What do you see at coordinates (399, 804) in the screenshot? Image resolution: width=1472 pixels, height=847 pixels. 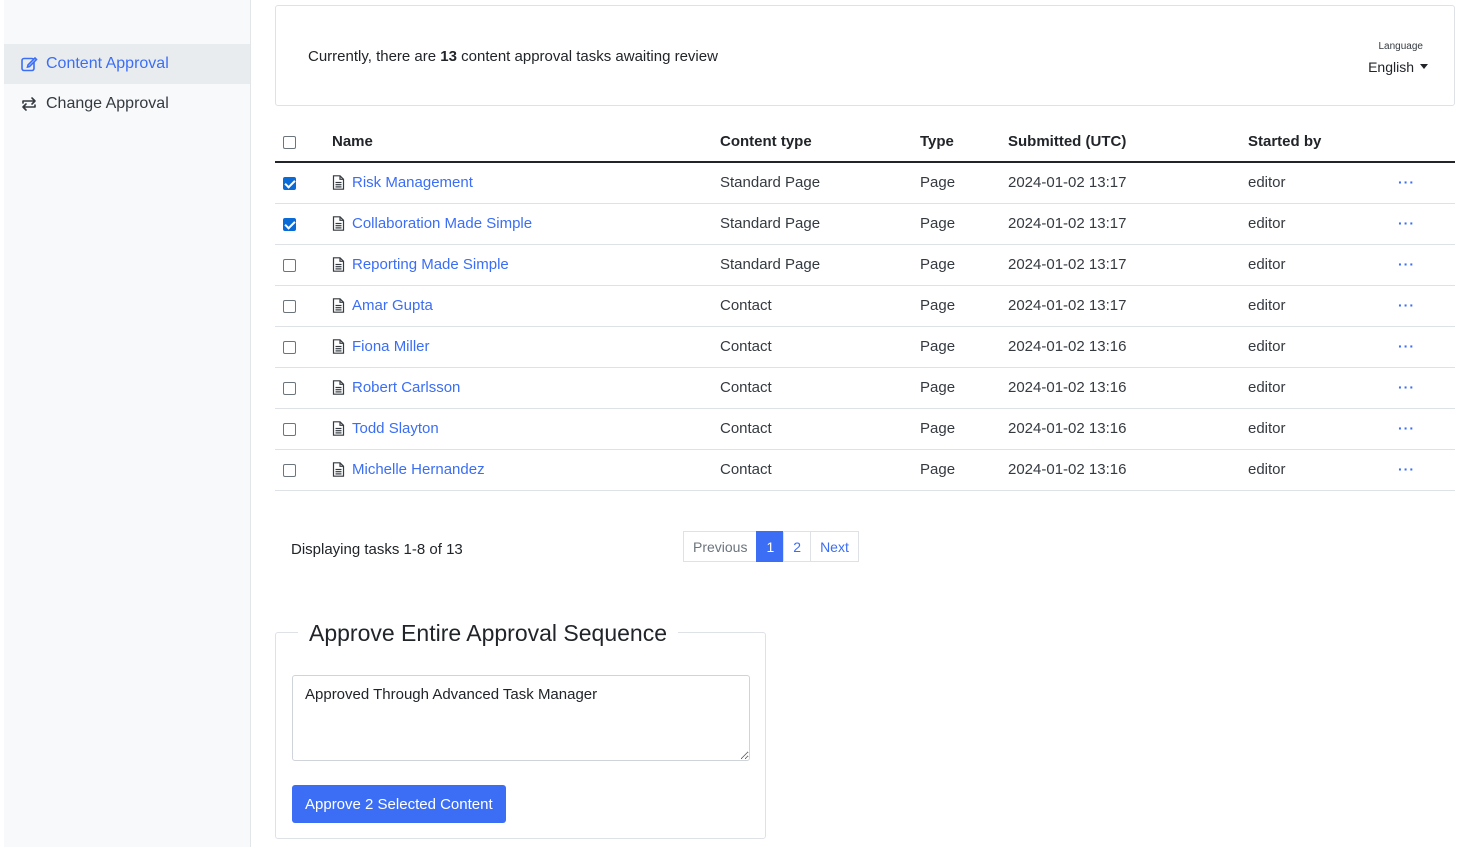 I see `approve-selected-button: Approve 2 Selected Content` at bounding box center [399, 804].